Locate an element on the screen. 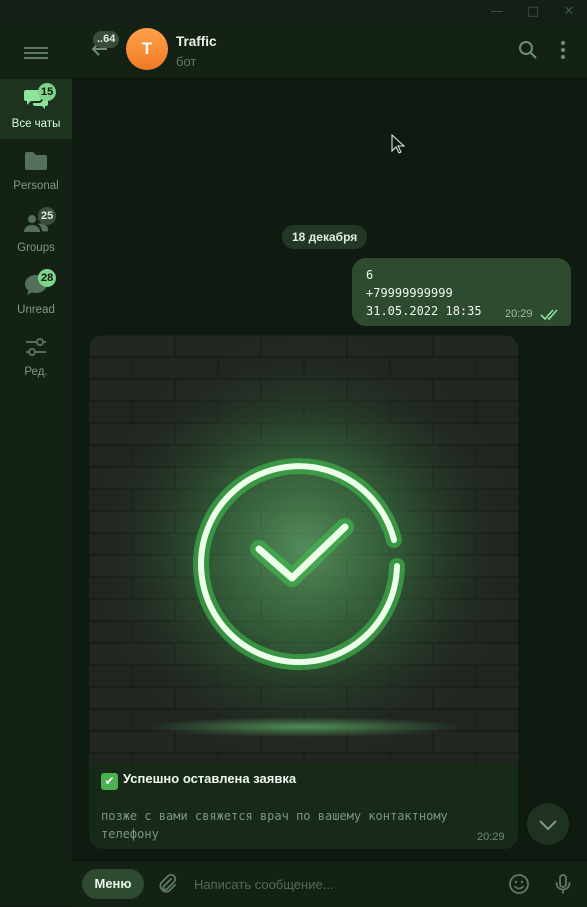  chat-title: Traffic is located at coordinates (196, 41).